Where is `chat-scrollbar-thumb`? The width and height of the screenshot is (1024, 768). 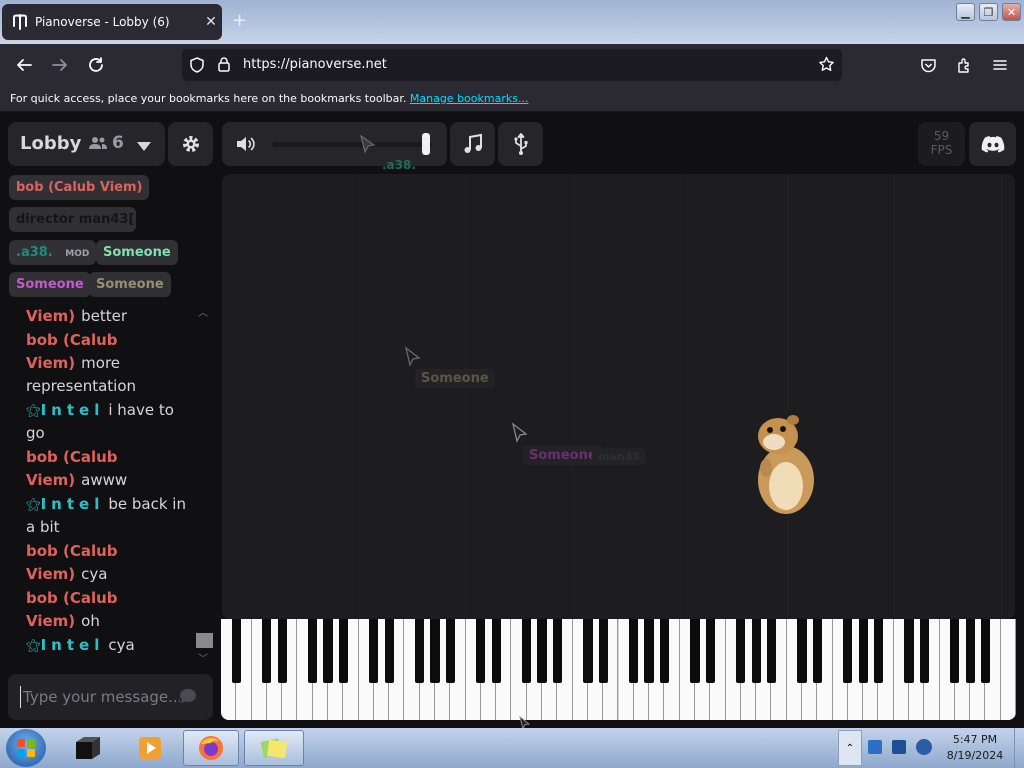 chat-scrollbar-thumb is located at coordinates (204, 640).